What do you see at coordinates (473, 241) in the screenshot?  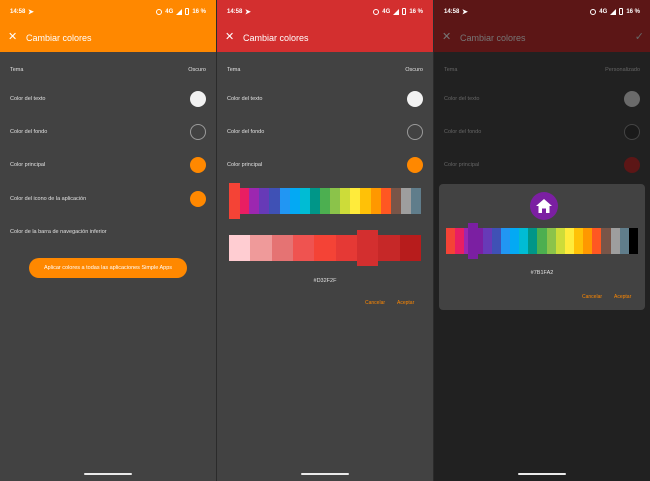 I see `palette-selection-indicator` at bounding box center [473, 241].